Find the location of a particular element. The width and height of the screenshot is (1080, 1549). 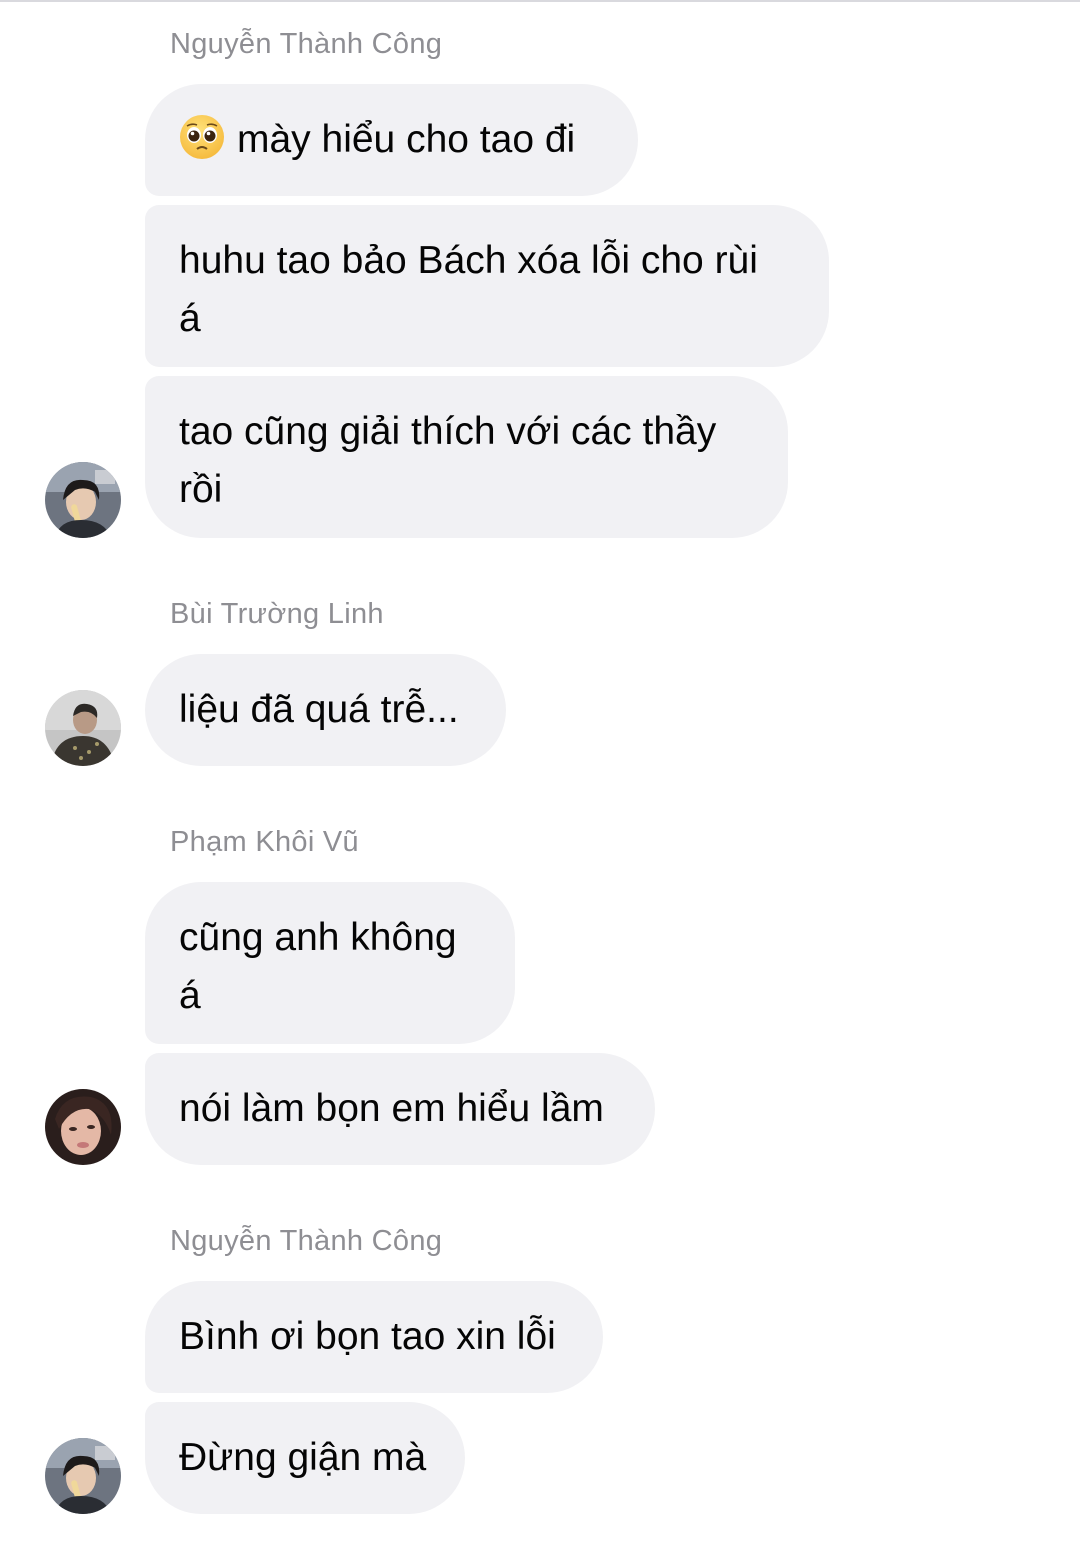

message-text-line: huhu tao bảo Bách xóa lỗi cho rùi is located at coordinates (468, 260).